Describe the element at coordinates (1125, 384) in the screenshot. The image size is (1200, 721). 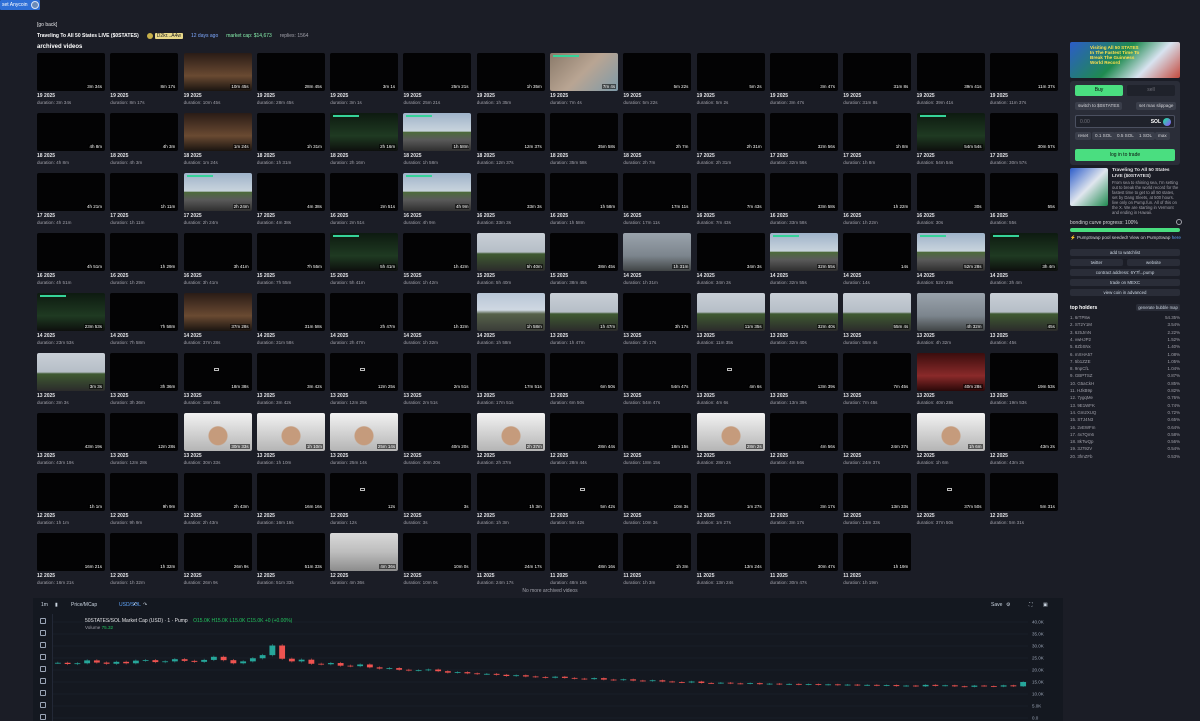
I see `holder-row: 10. G5aCkH 0.85%` at that location.